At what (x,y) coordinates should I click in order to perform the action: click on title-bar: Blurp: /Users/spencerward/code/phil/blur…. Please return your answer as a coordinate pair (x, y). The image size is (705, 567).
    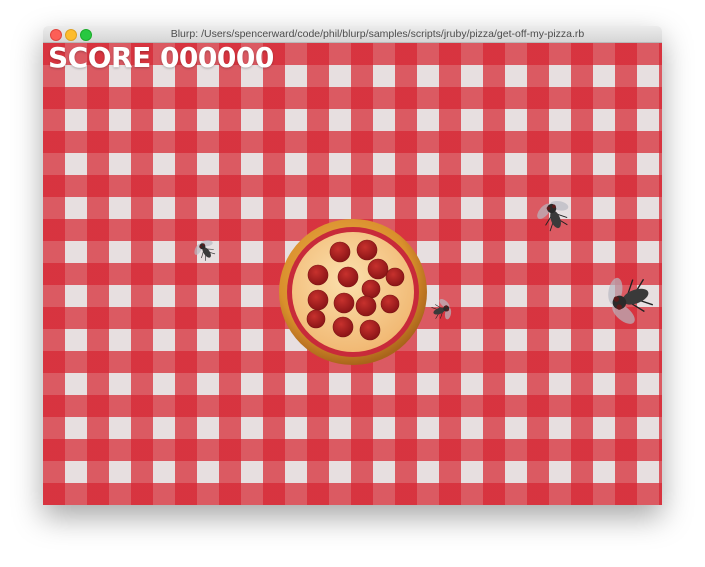
    Looking at the image, I should click on (352, 34).